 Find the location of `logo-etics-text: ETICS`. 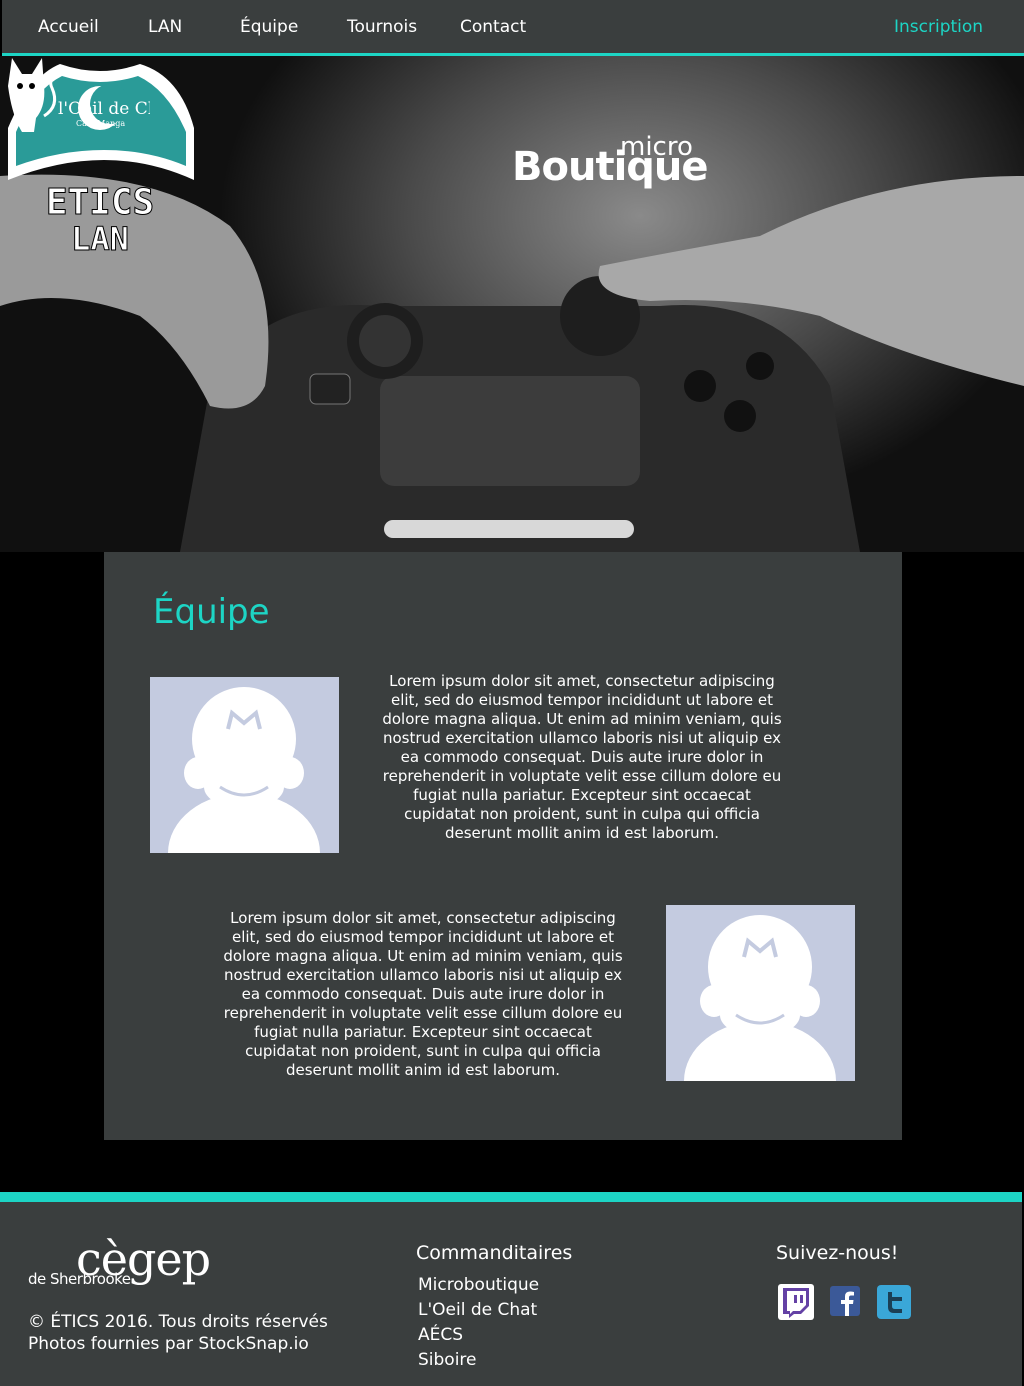

logo-etics-text: ETICS is located at coordinates (100, 202).